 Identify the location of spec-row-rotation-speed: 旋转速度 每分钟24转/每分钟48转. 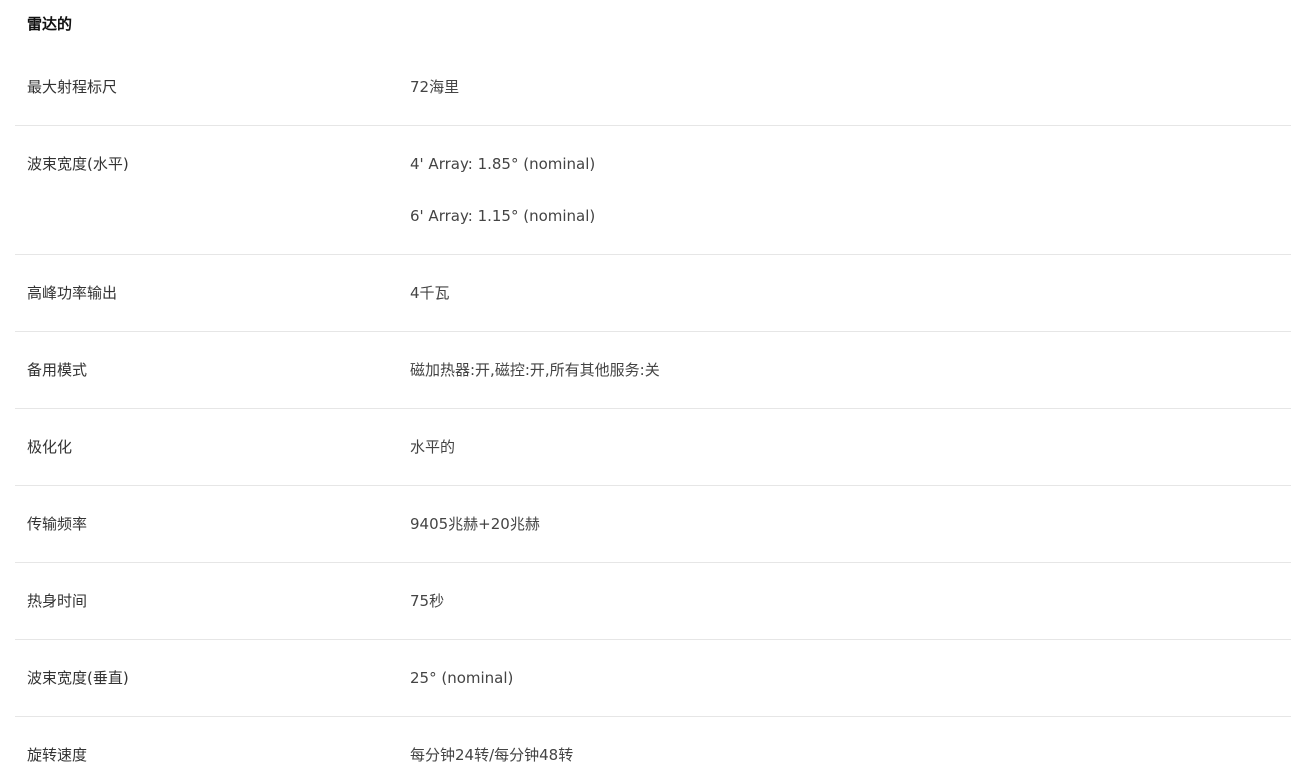
(653, 743).